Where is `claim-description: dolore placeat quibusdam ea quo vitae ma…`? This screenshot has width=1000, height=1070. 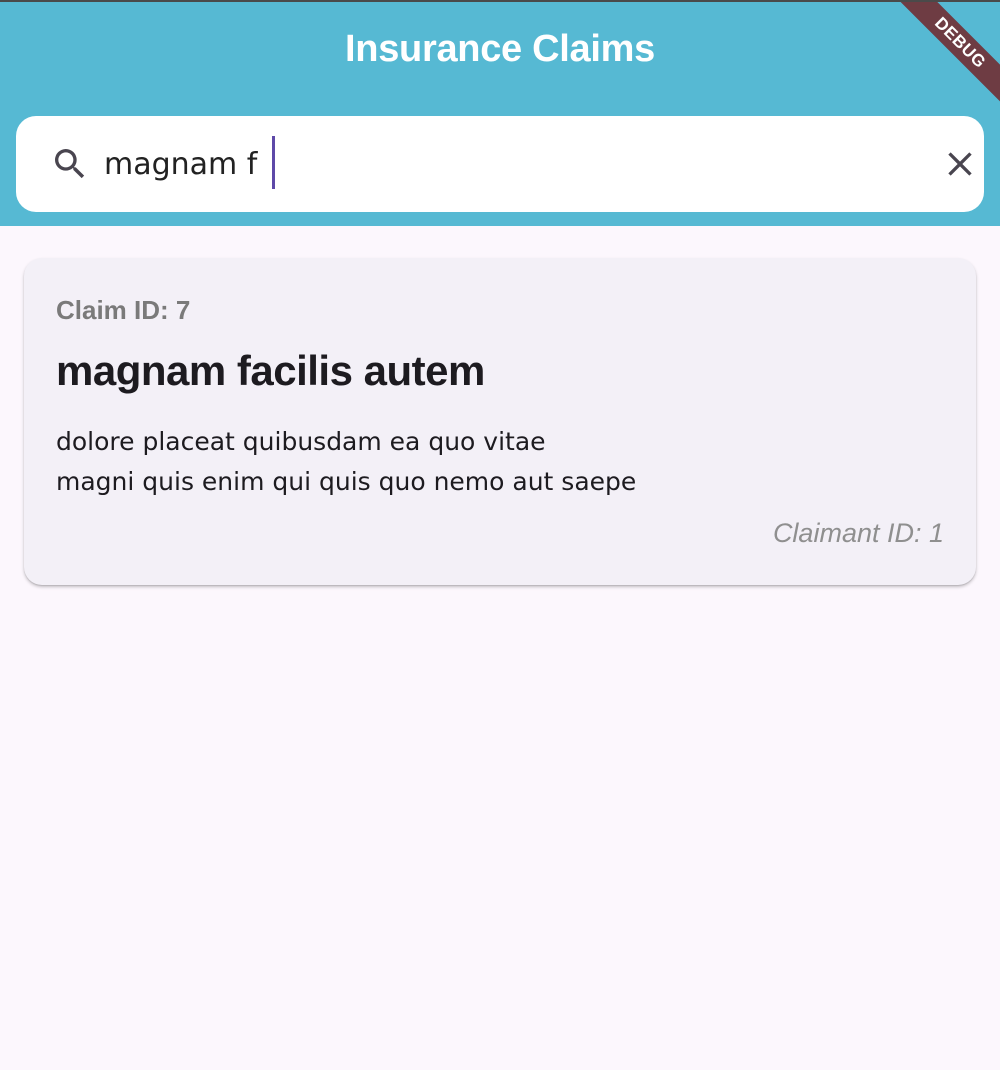 claim-description: dolore placeat quibusdam ea quo vitae ma… is located at coordinates (346, 462).